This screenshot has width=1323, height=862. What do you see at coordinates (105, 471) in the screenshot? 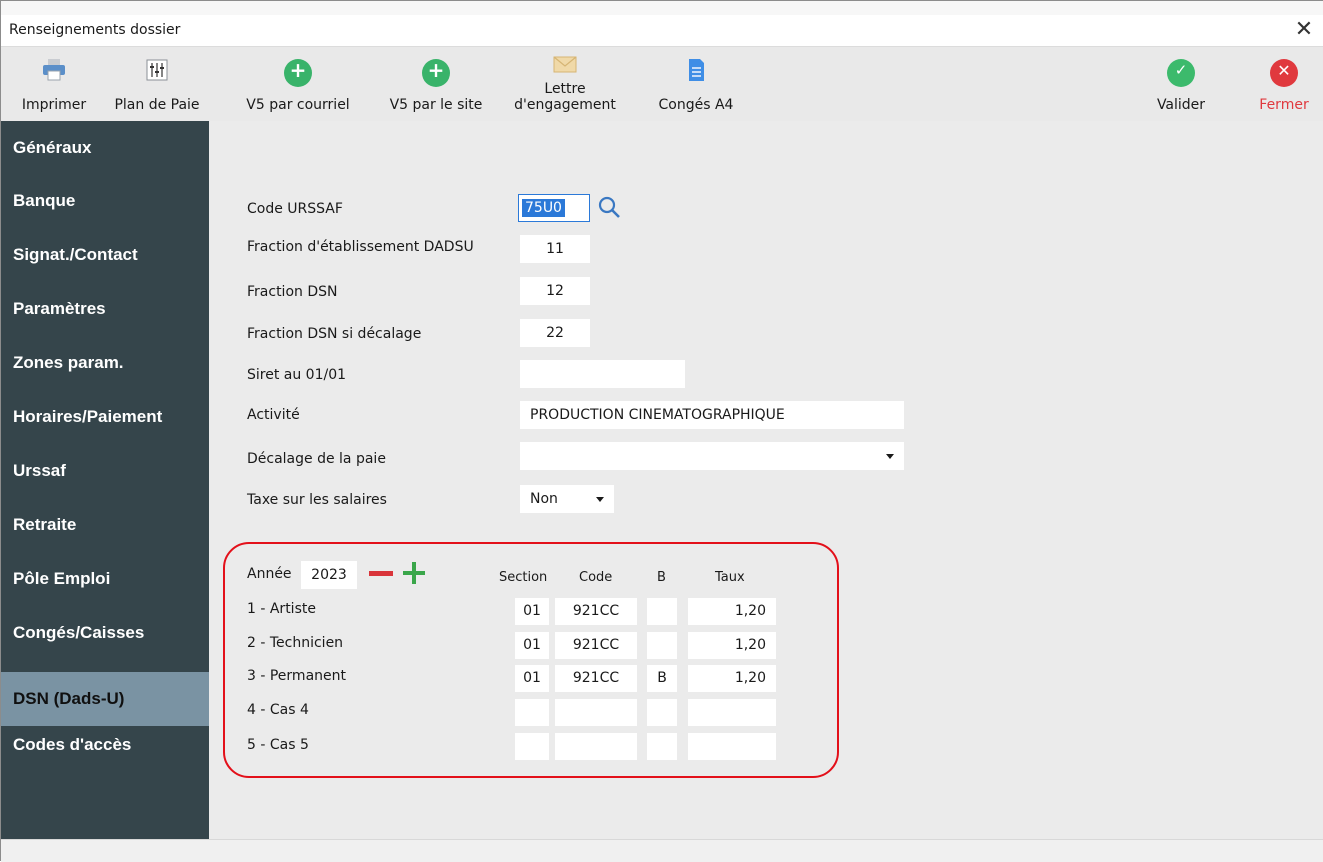
I see `sidebar-item-urssaf: Urssaf` at bounding box center [105, 471].